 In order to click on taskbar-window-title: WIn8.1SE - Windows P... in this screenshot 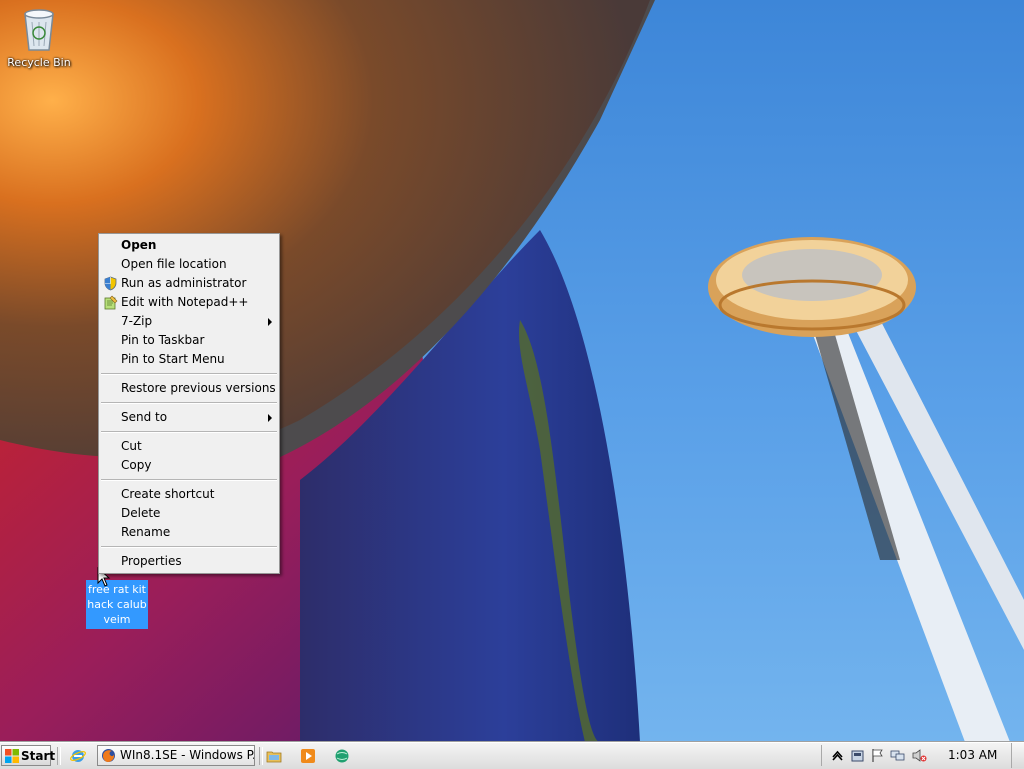, I will do `click(187, 755)`.